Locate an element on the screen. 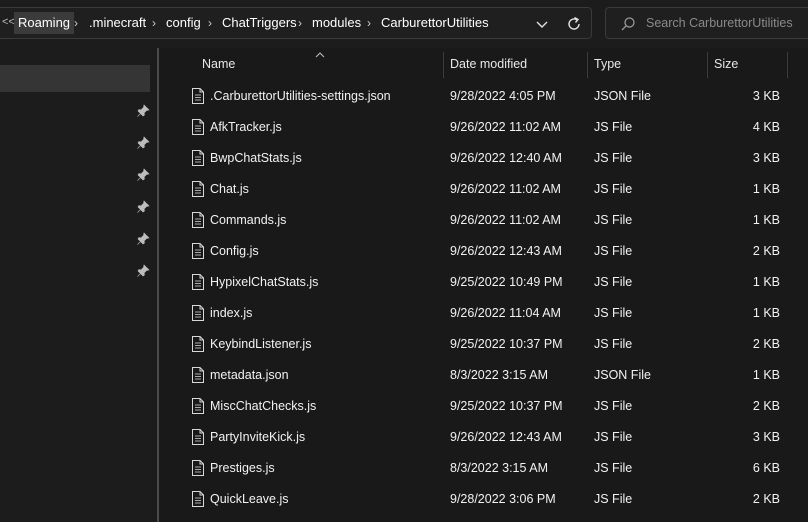  file-row: Prestiges.js 8/3/2022 3:15 AM JS File 6 KB is located at coordinates (490, 468).